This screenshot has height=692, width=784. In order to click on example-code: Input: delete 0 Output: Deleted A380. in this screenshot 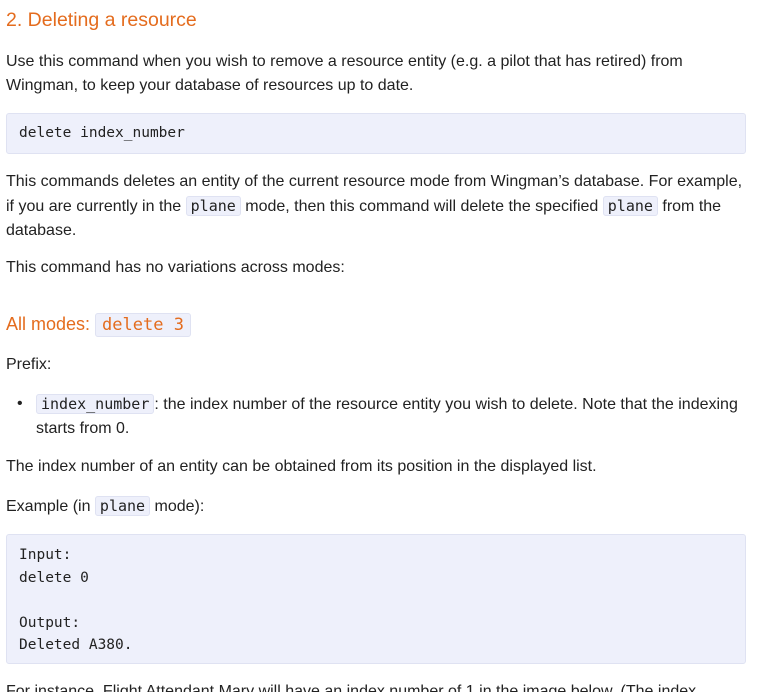, I will do `click(76, 600)`.